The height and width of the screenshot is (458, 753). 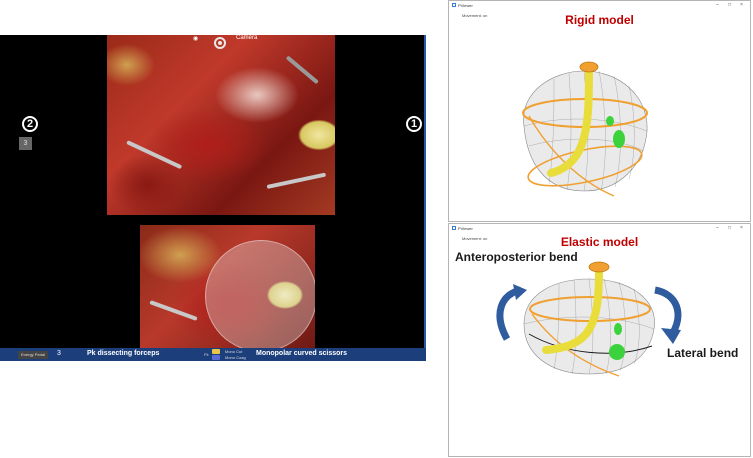 I want to click on camera-icon, so click(x=220, y=43).